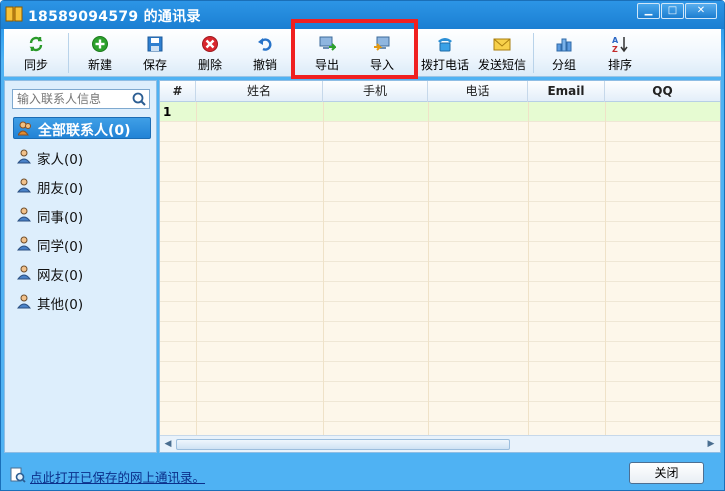 This screenshot has height=491, width=725. I want to click on status-bar: 点此打开已保存的网上通讯录。 关闭, so click(362, 472).